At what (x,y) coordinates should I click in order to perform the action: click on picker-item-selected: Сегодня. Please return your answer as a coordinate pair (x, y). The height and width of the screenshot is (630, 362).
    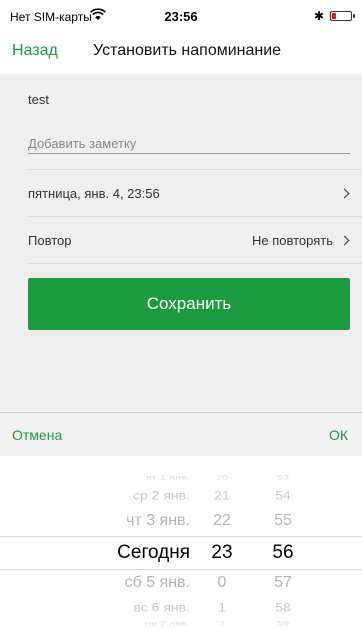
    Looking at the image, I should click on (153, 552).